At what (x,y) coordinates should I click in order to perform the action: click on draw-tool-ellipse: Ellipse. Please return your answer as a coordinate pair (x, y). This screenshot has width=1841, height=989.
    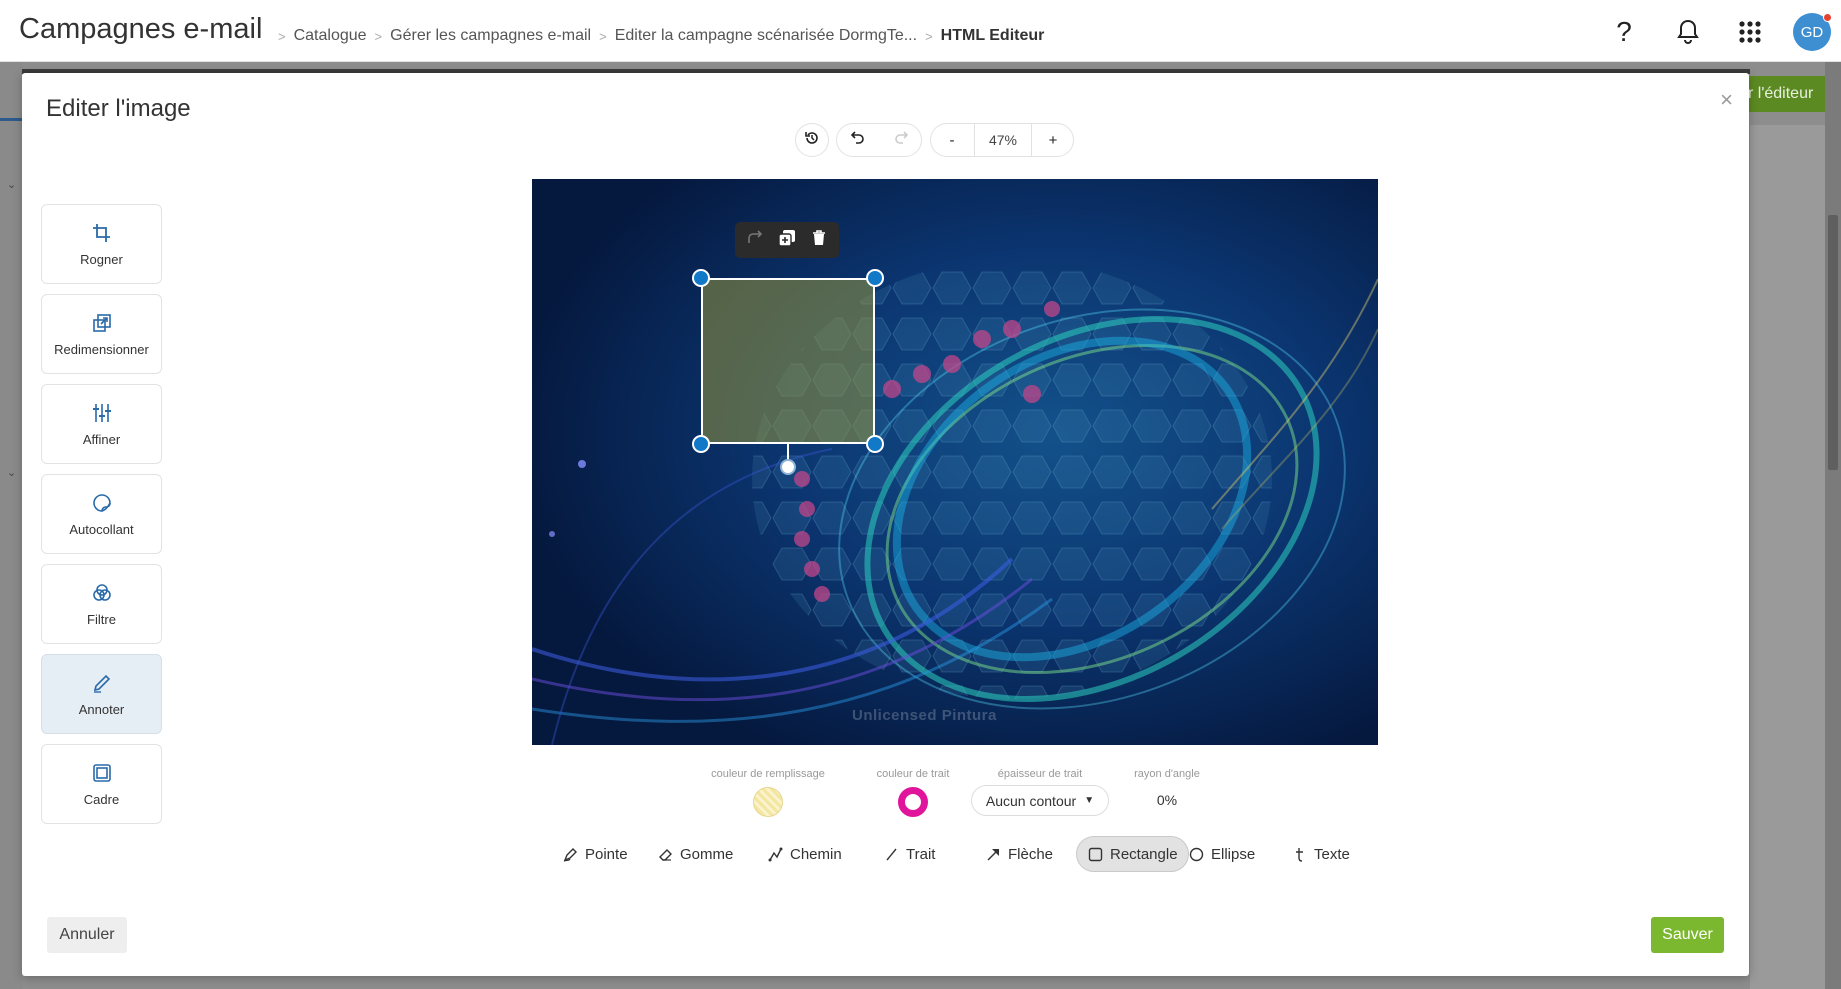
    Looking at the image, I should click on (1221, 854).